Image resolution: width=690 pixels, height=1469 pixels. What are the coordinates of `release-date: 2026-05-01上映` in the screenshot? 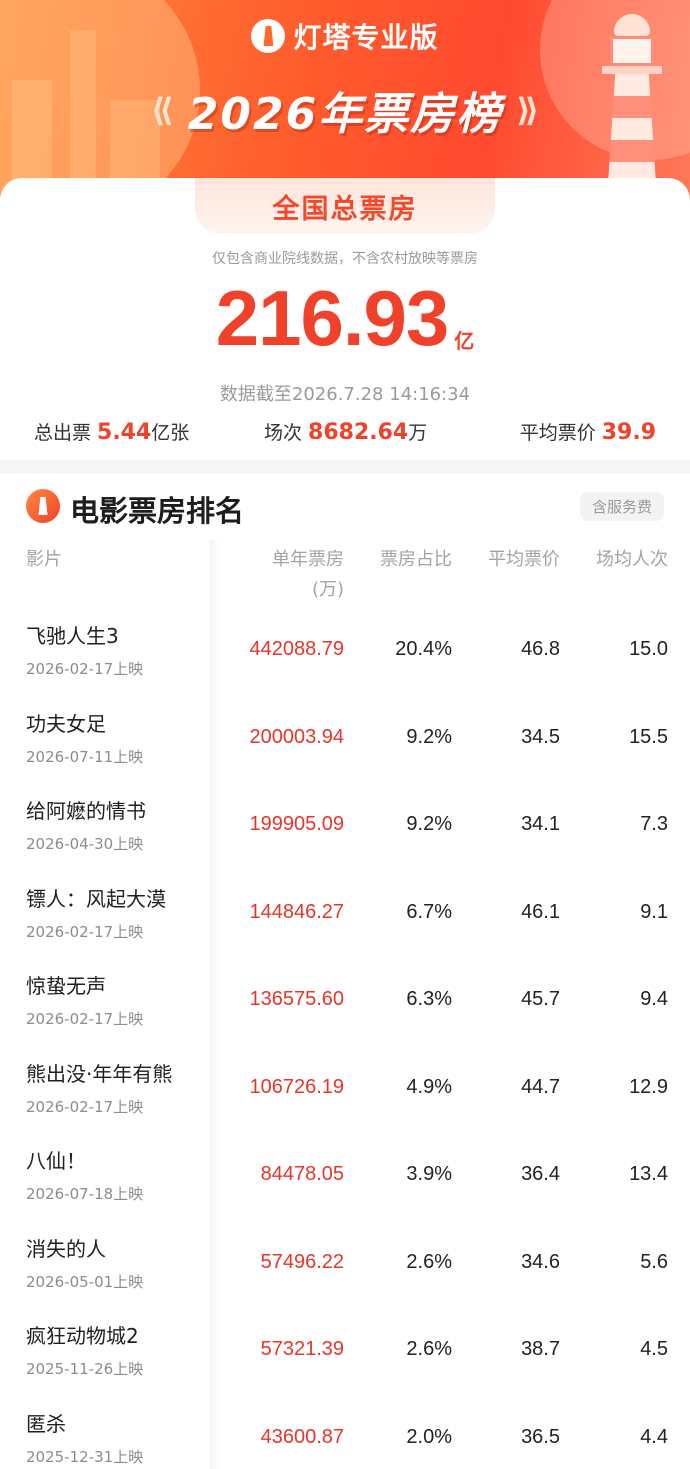 It's located at (85, 1281).